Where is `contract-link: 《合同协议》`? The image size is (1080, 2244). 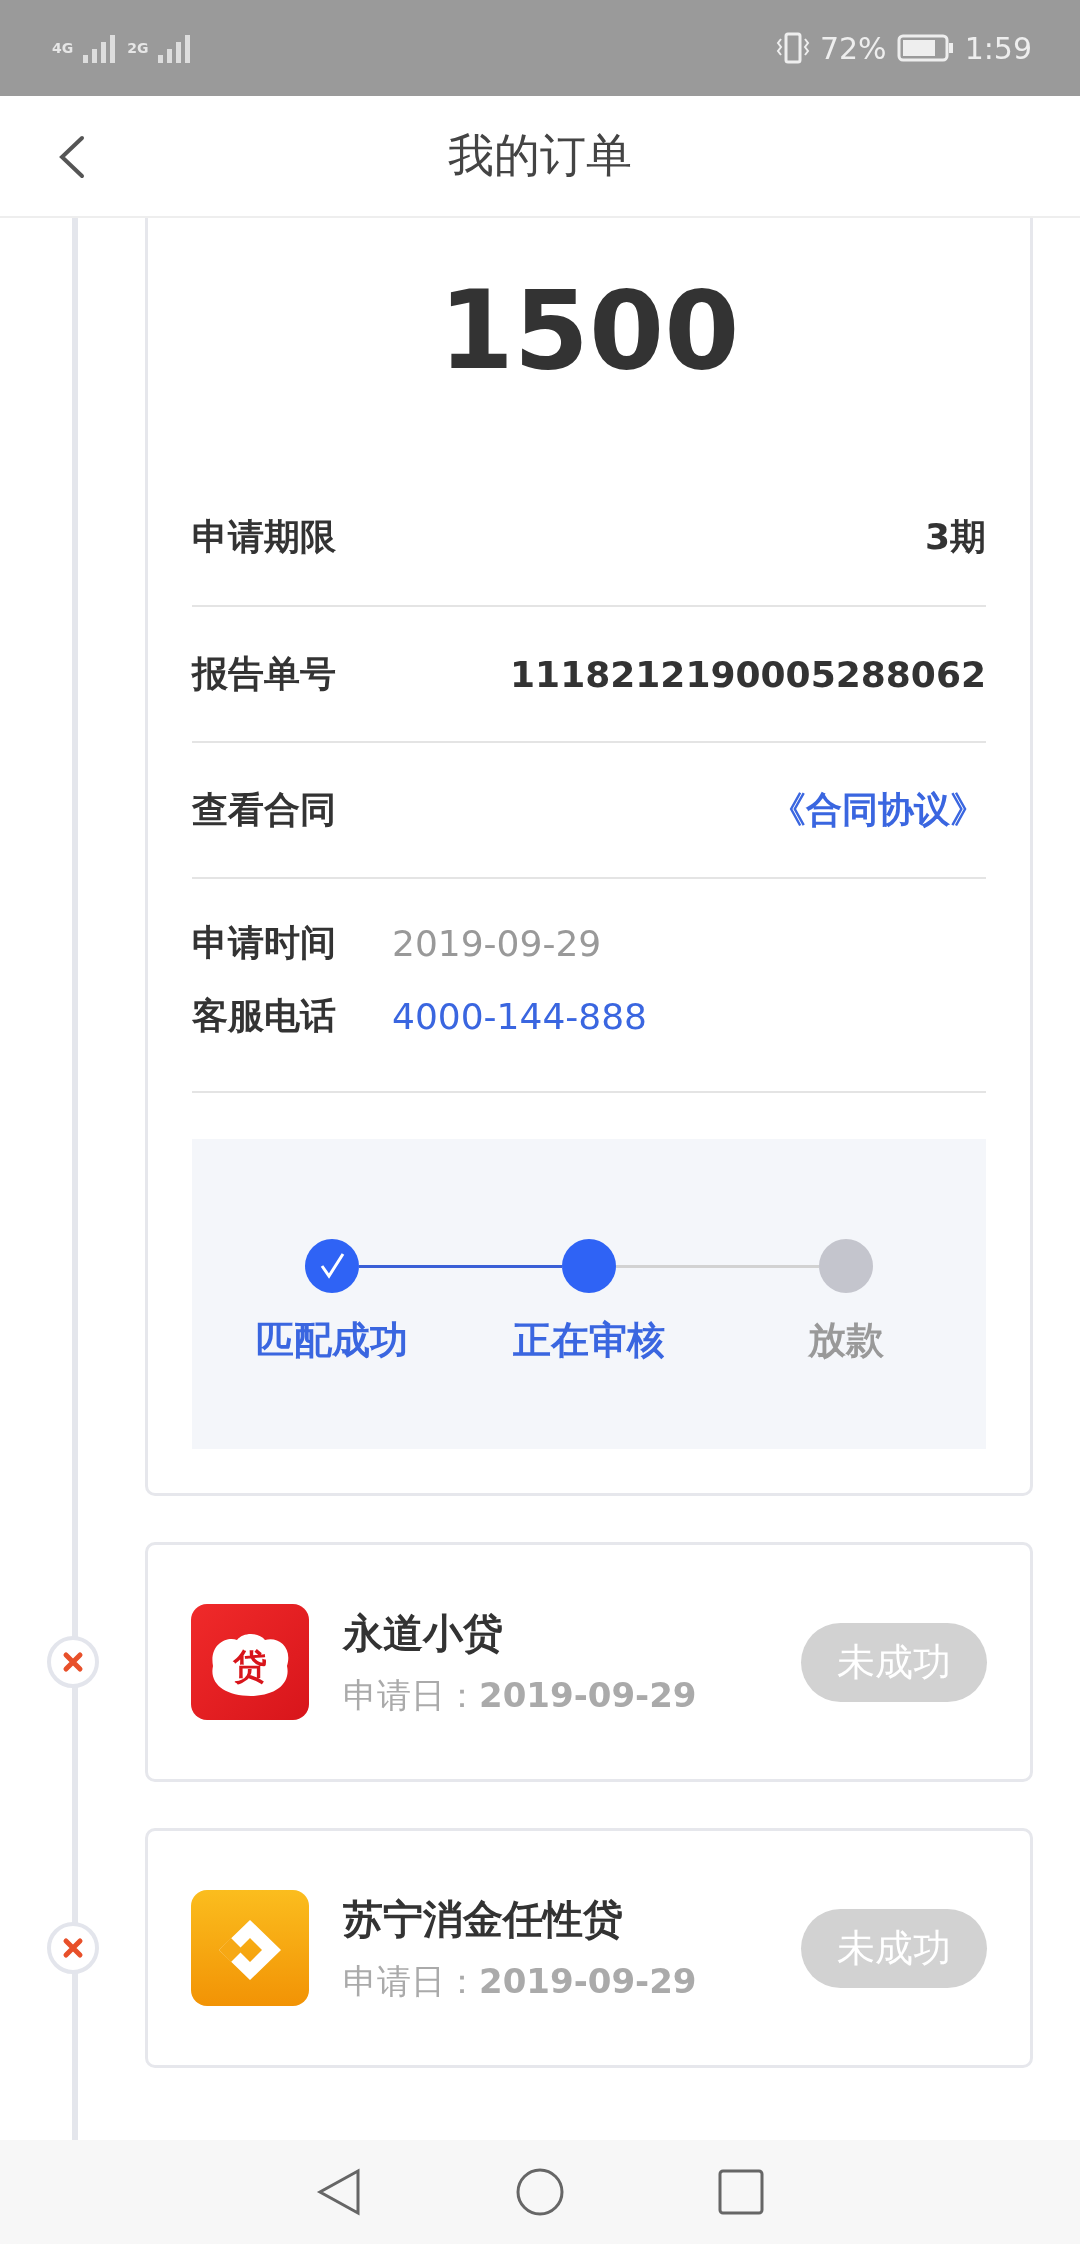 contract-link: 《合同协议》 is located at coordinates (878, 810).